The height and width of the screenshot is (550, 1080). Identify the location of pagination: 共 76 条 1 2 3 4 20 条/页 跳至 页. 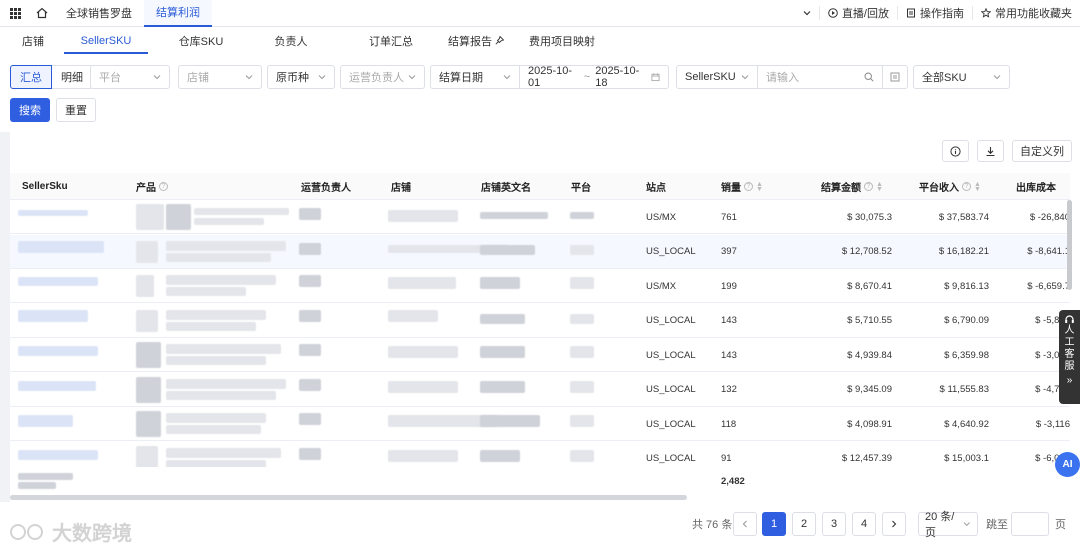
(540, 526).